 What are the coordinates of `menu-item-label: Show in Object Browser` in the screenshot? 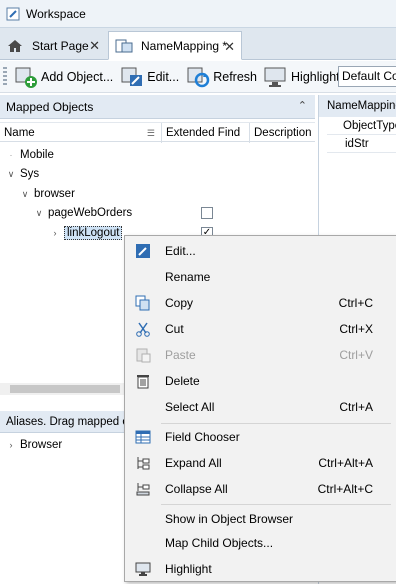 It's located at (229, 519).